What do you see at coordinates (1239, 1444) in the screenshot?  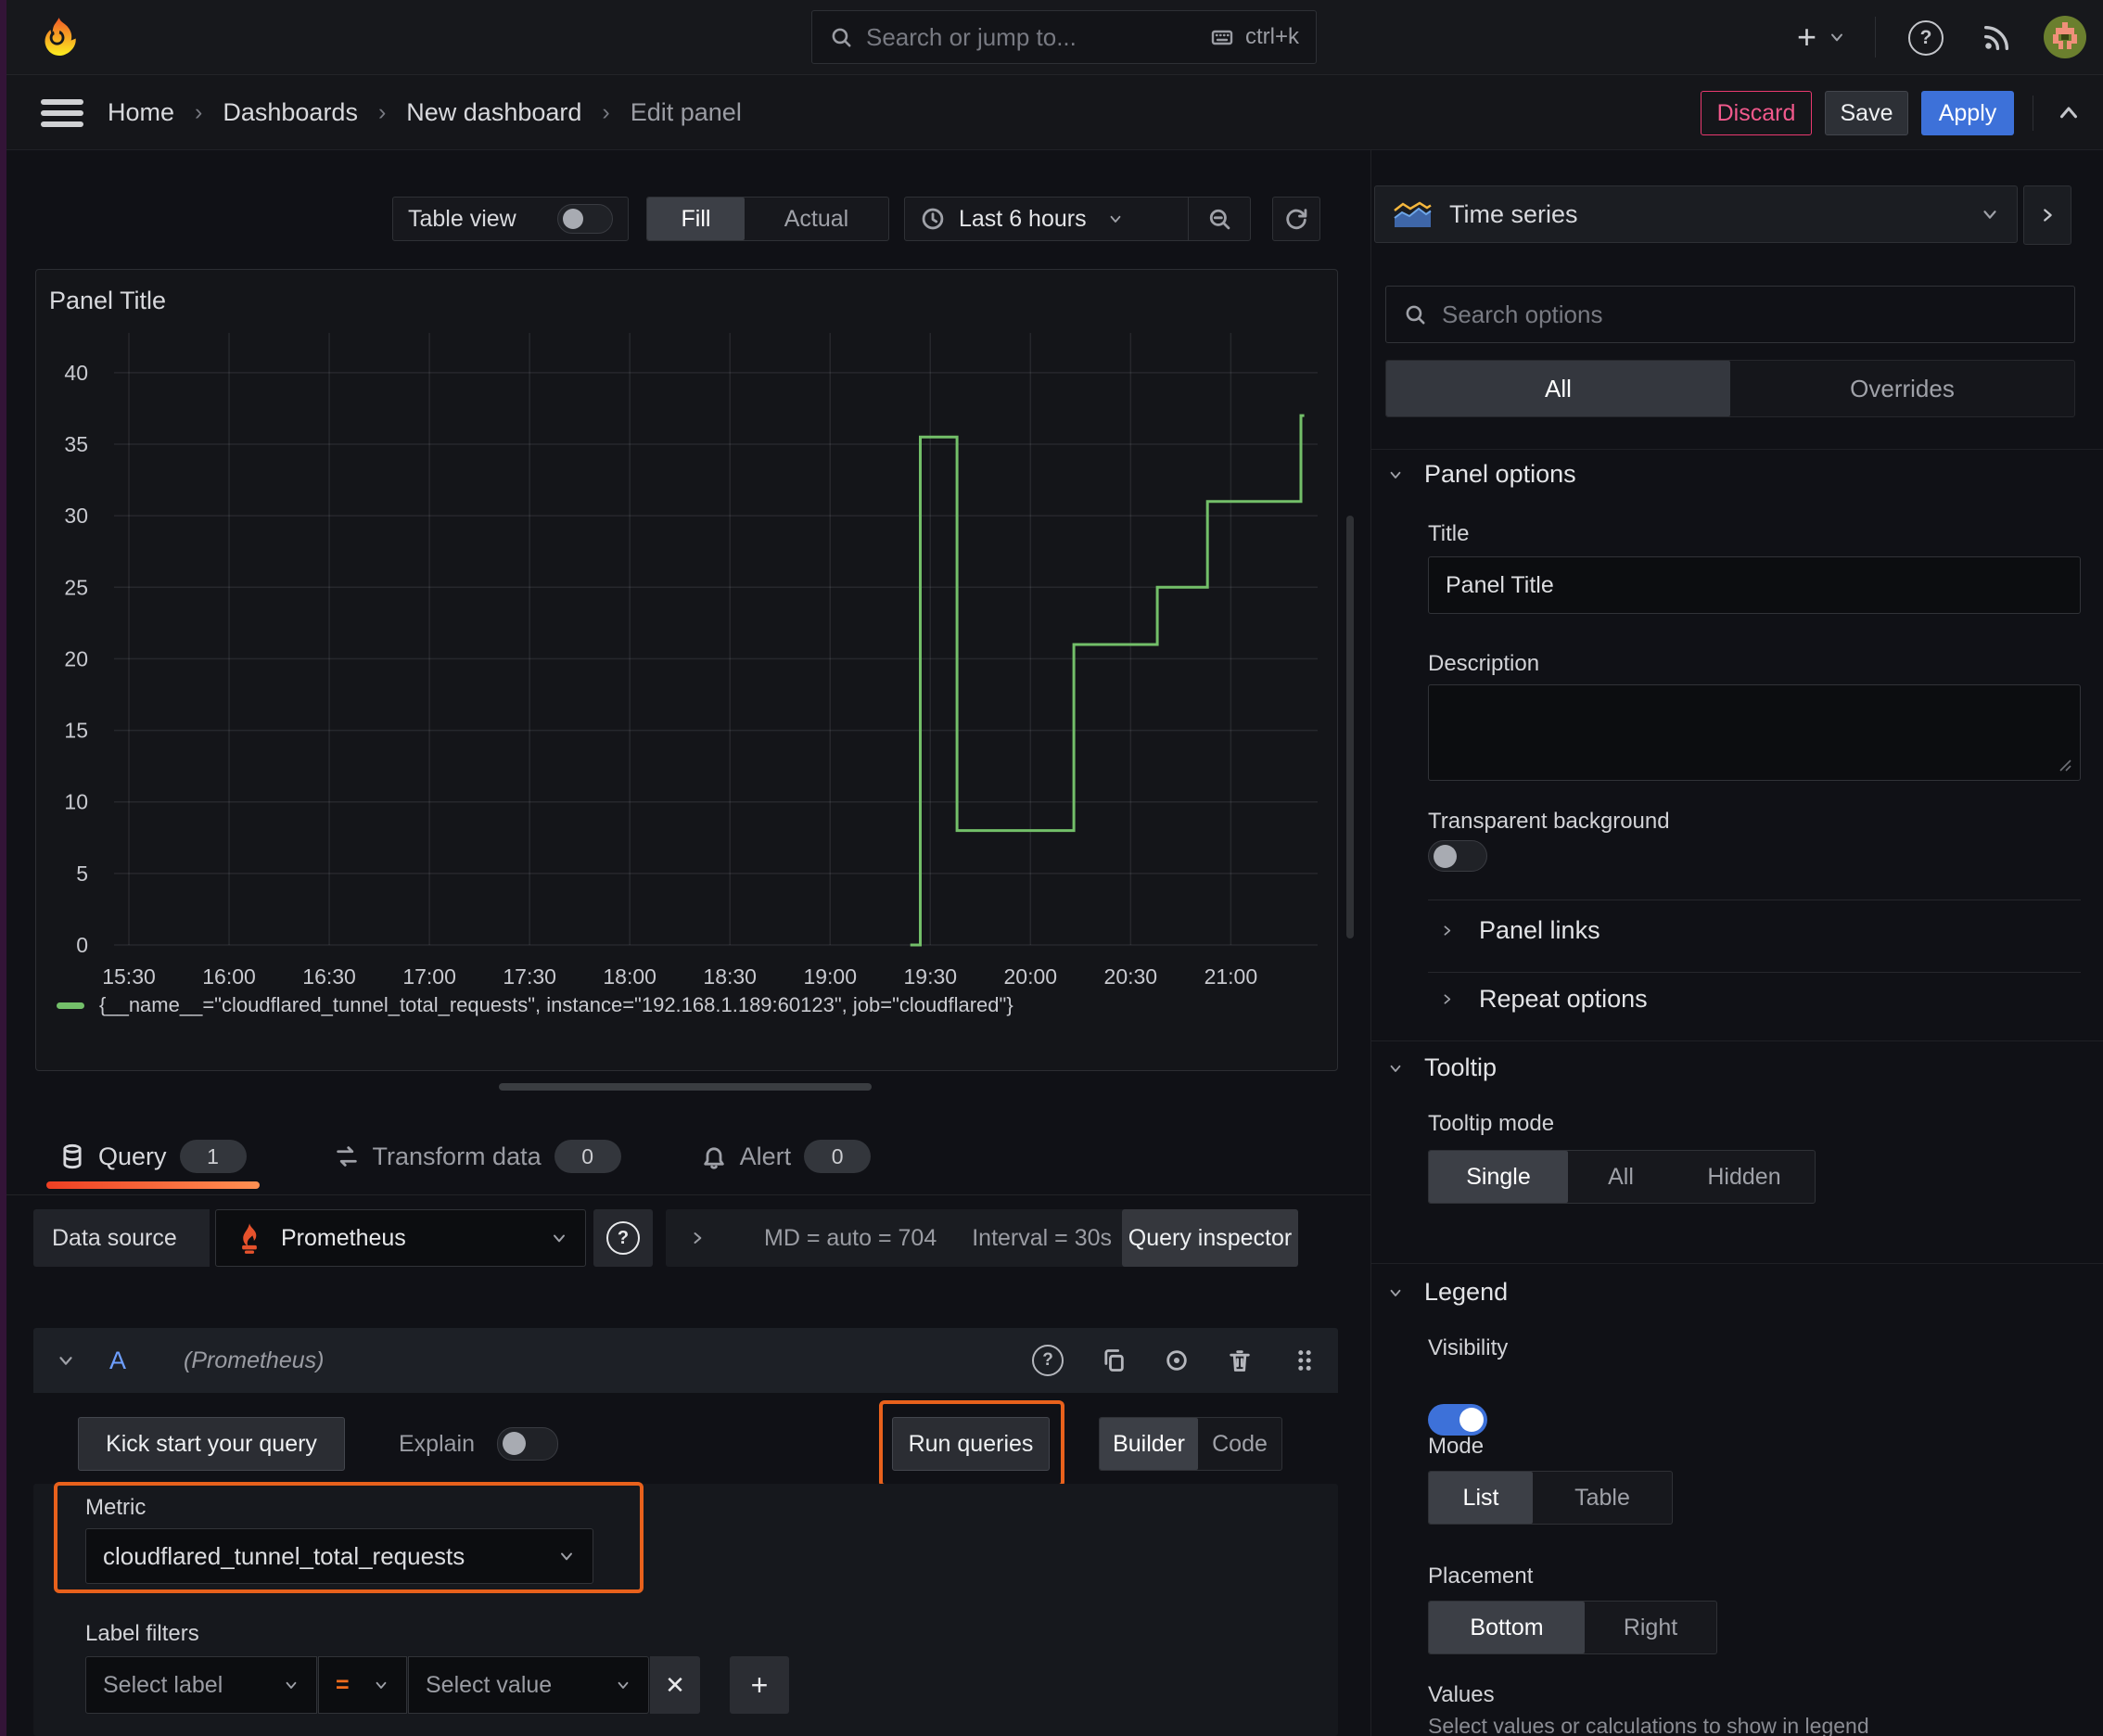 I see `code-option: Code` at bounding box center [1239, 1444].